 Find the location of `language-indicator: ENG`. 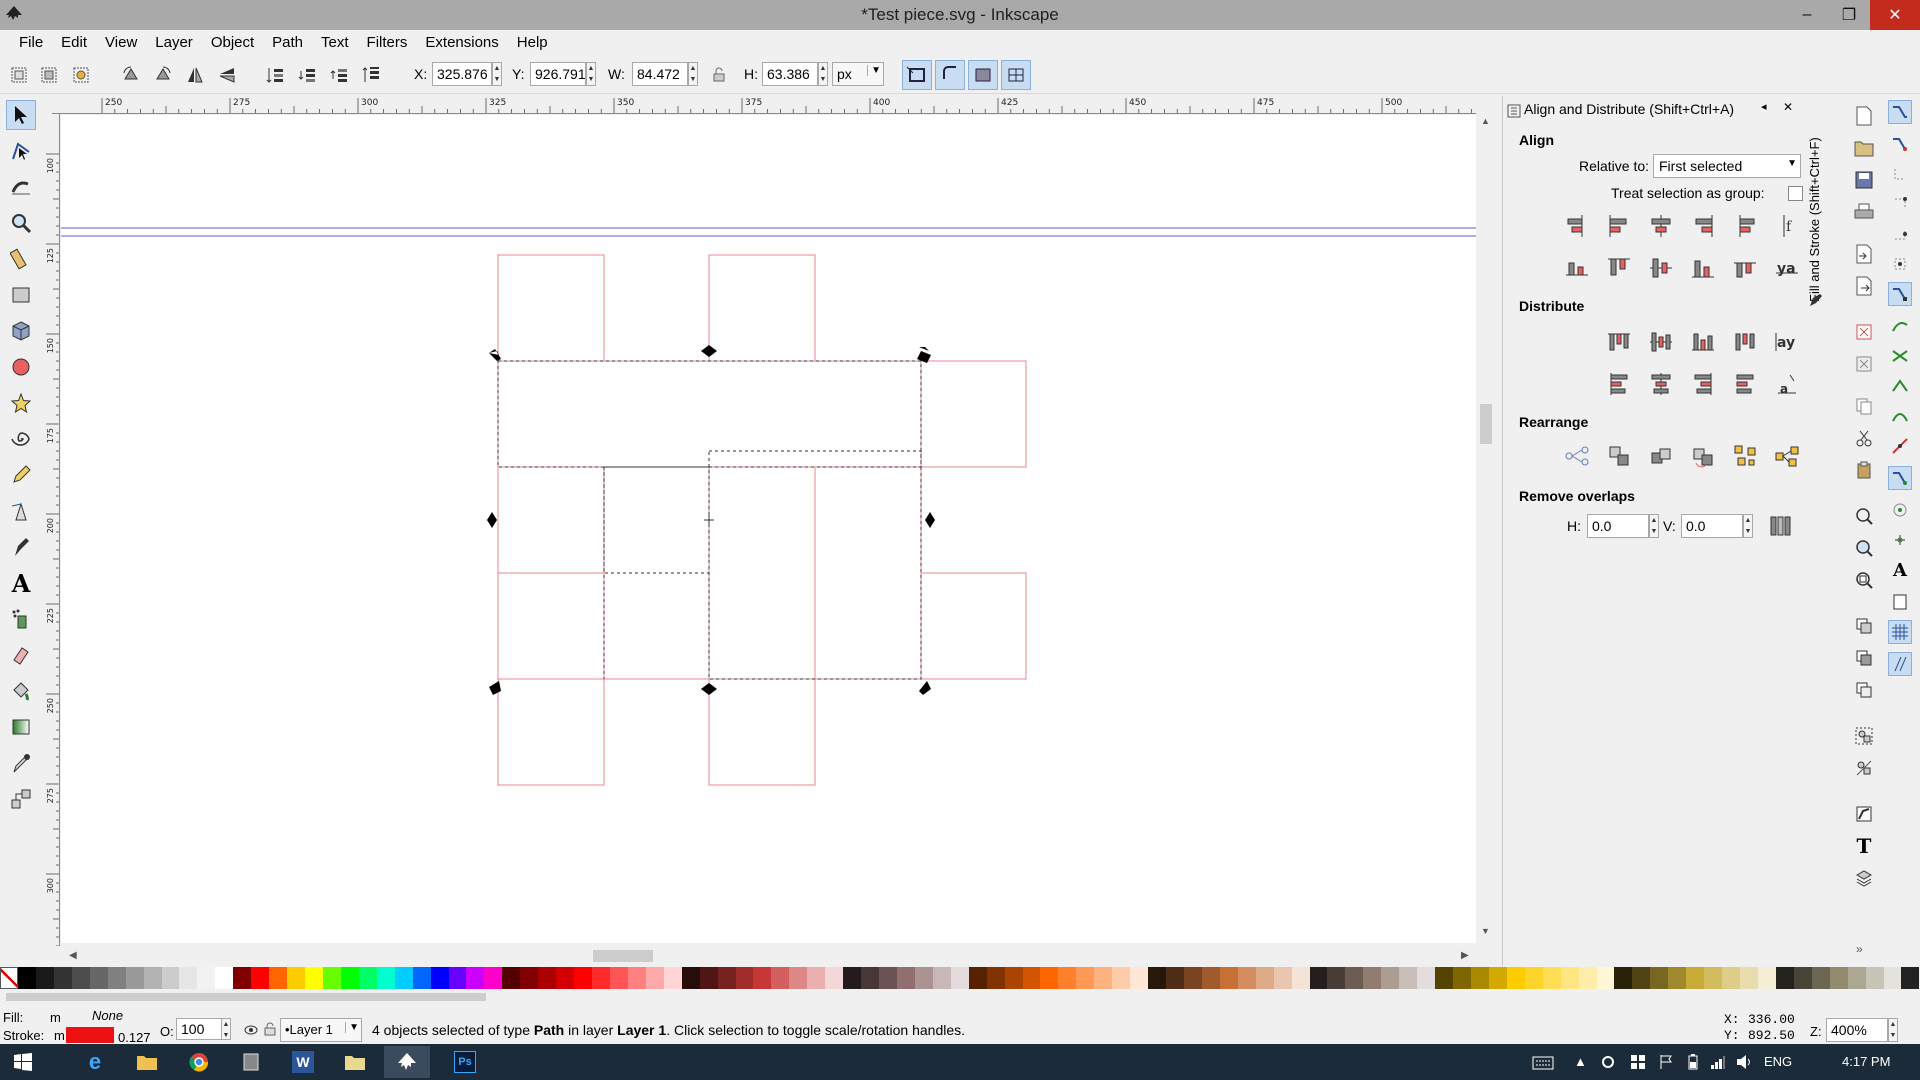

language-indicator: ENG is located at coordinates (1778, 1061).